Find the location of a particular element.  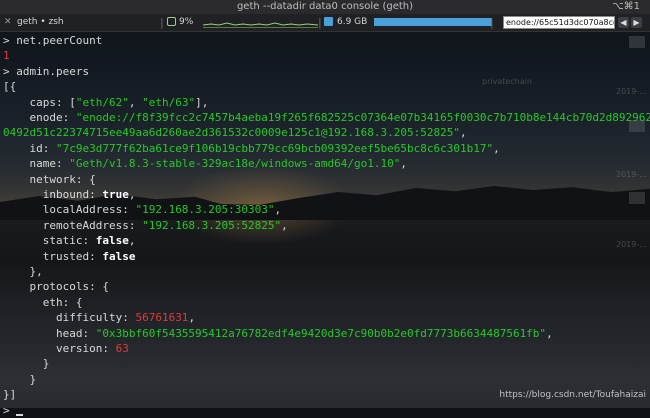

token-key: net.peerCount is located at coordinates (59, 40).